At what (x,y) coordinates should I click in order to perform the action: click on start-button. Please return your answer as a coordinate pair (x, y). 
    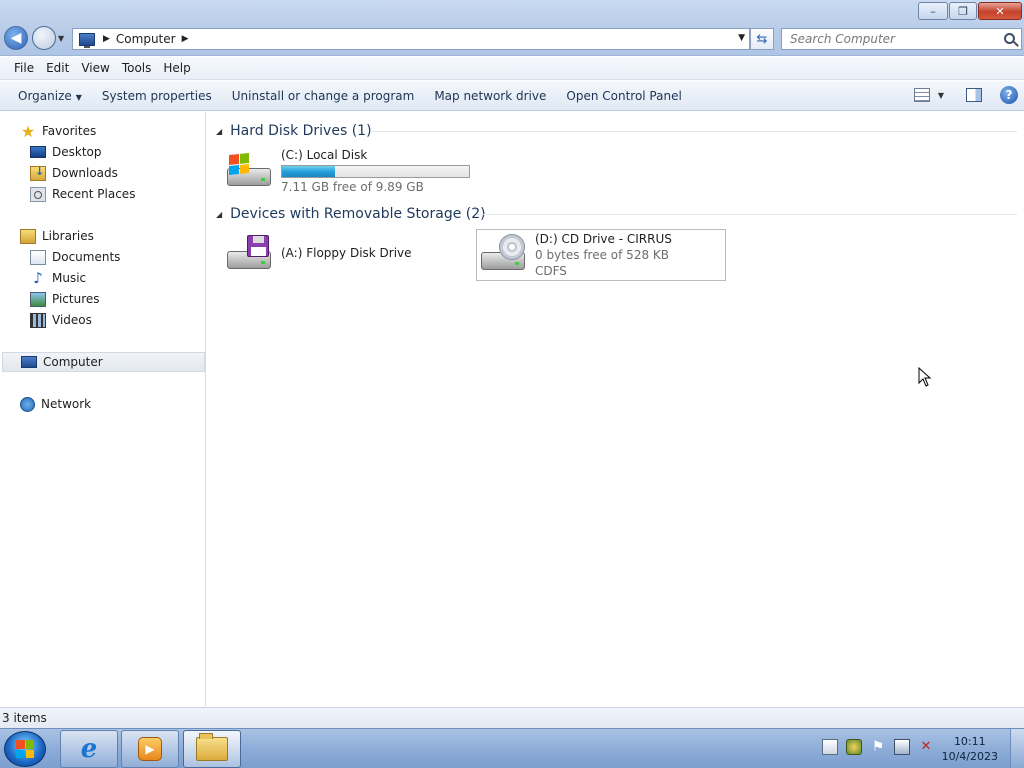
    Looking at the image, I should click on (25, 749).